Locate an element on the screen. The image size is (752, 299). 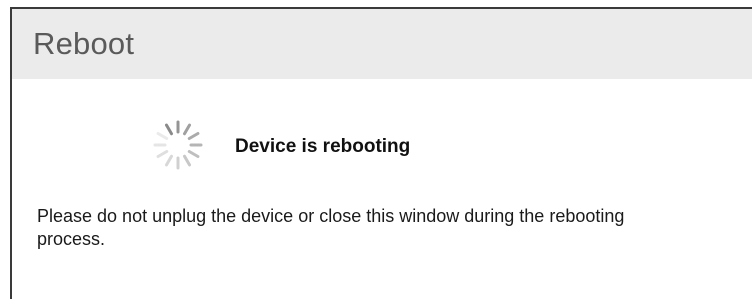
dialog-title: Reboot is located at coordinates (84, 43).